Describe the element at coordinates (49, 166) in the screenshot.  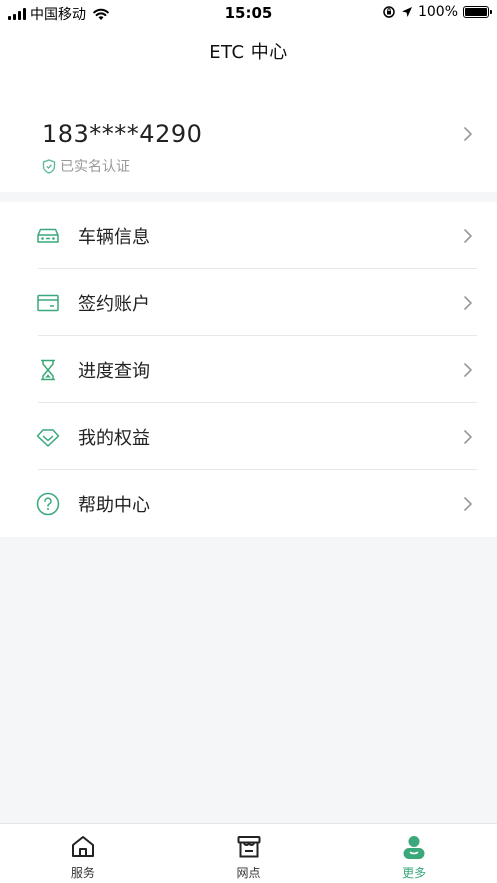
I see `shield-icon` at that location.